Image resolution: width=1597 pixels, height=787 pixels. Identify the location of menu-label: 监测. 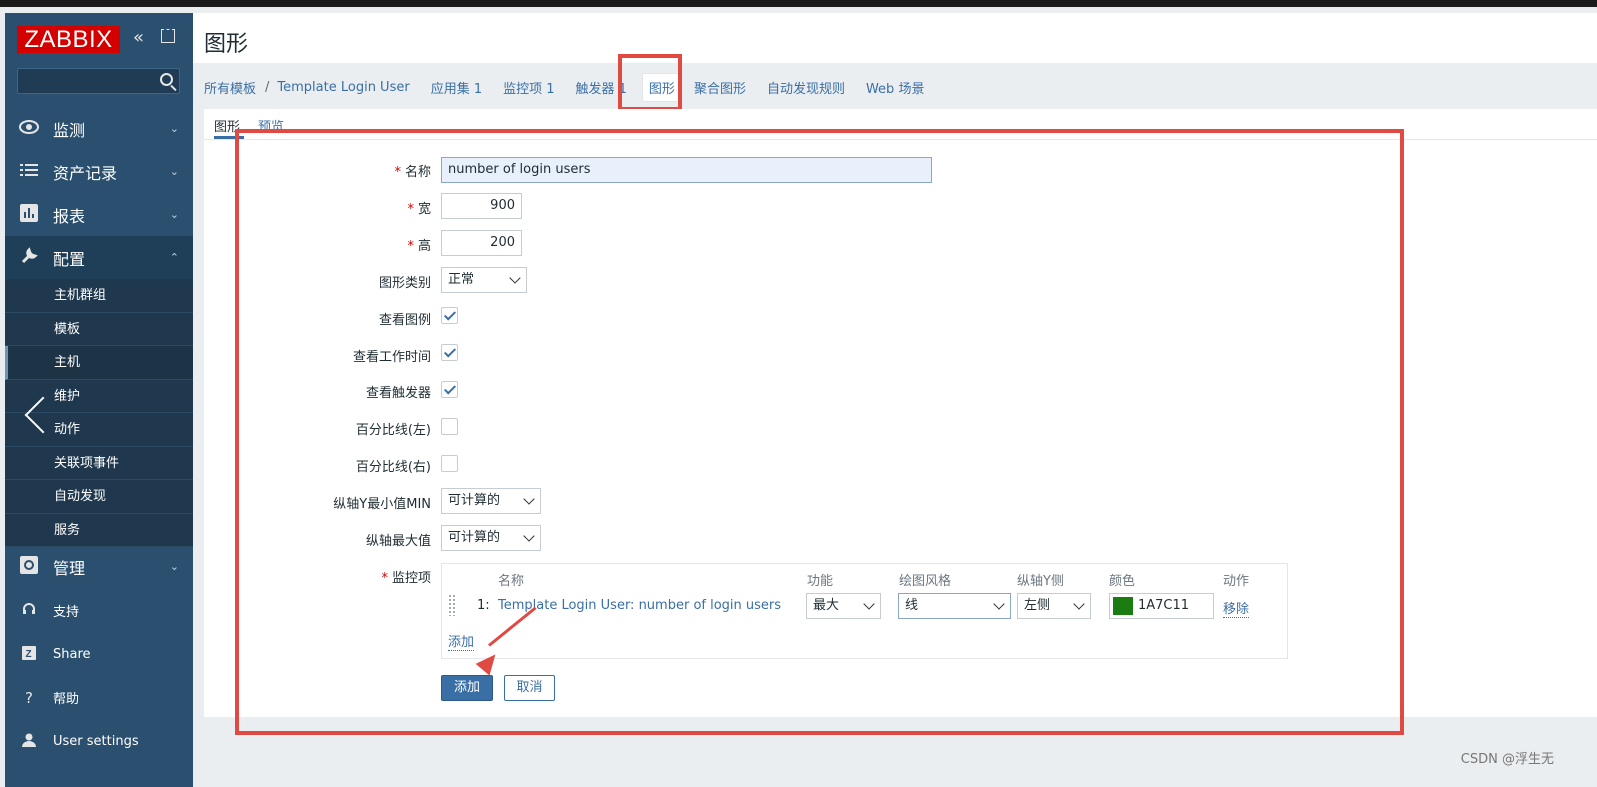
(69, 130).